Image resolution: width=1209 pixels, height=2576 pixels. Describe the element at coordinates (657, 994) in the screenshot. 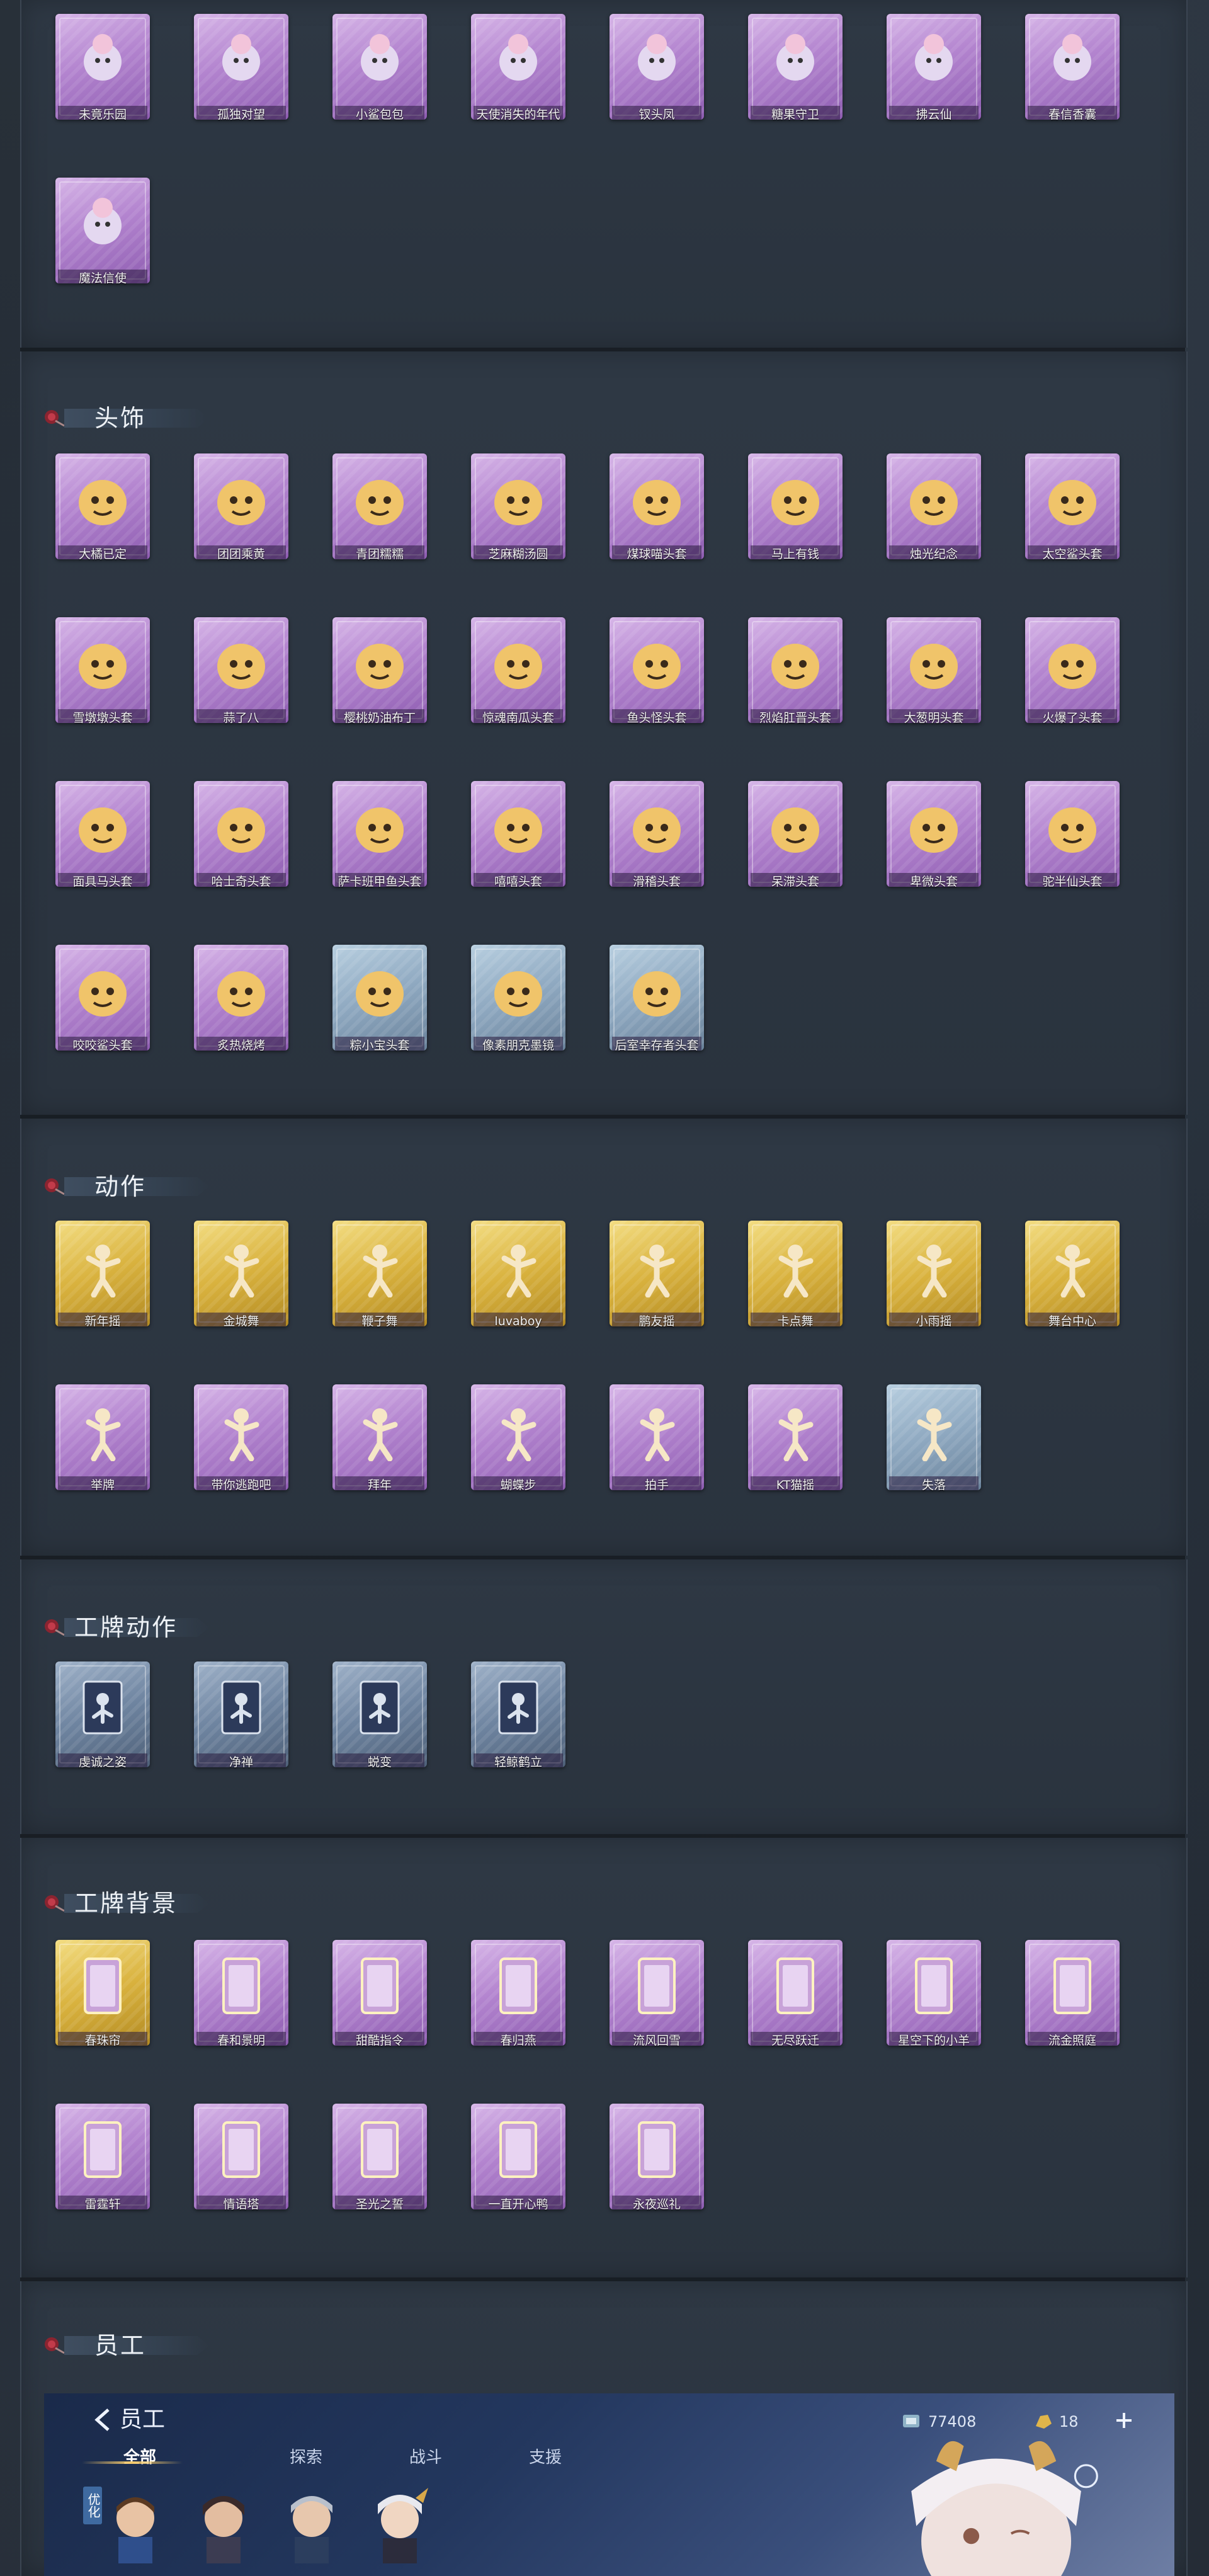

I see `survivor-helmet-icon` at that location.